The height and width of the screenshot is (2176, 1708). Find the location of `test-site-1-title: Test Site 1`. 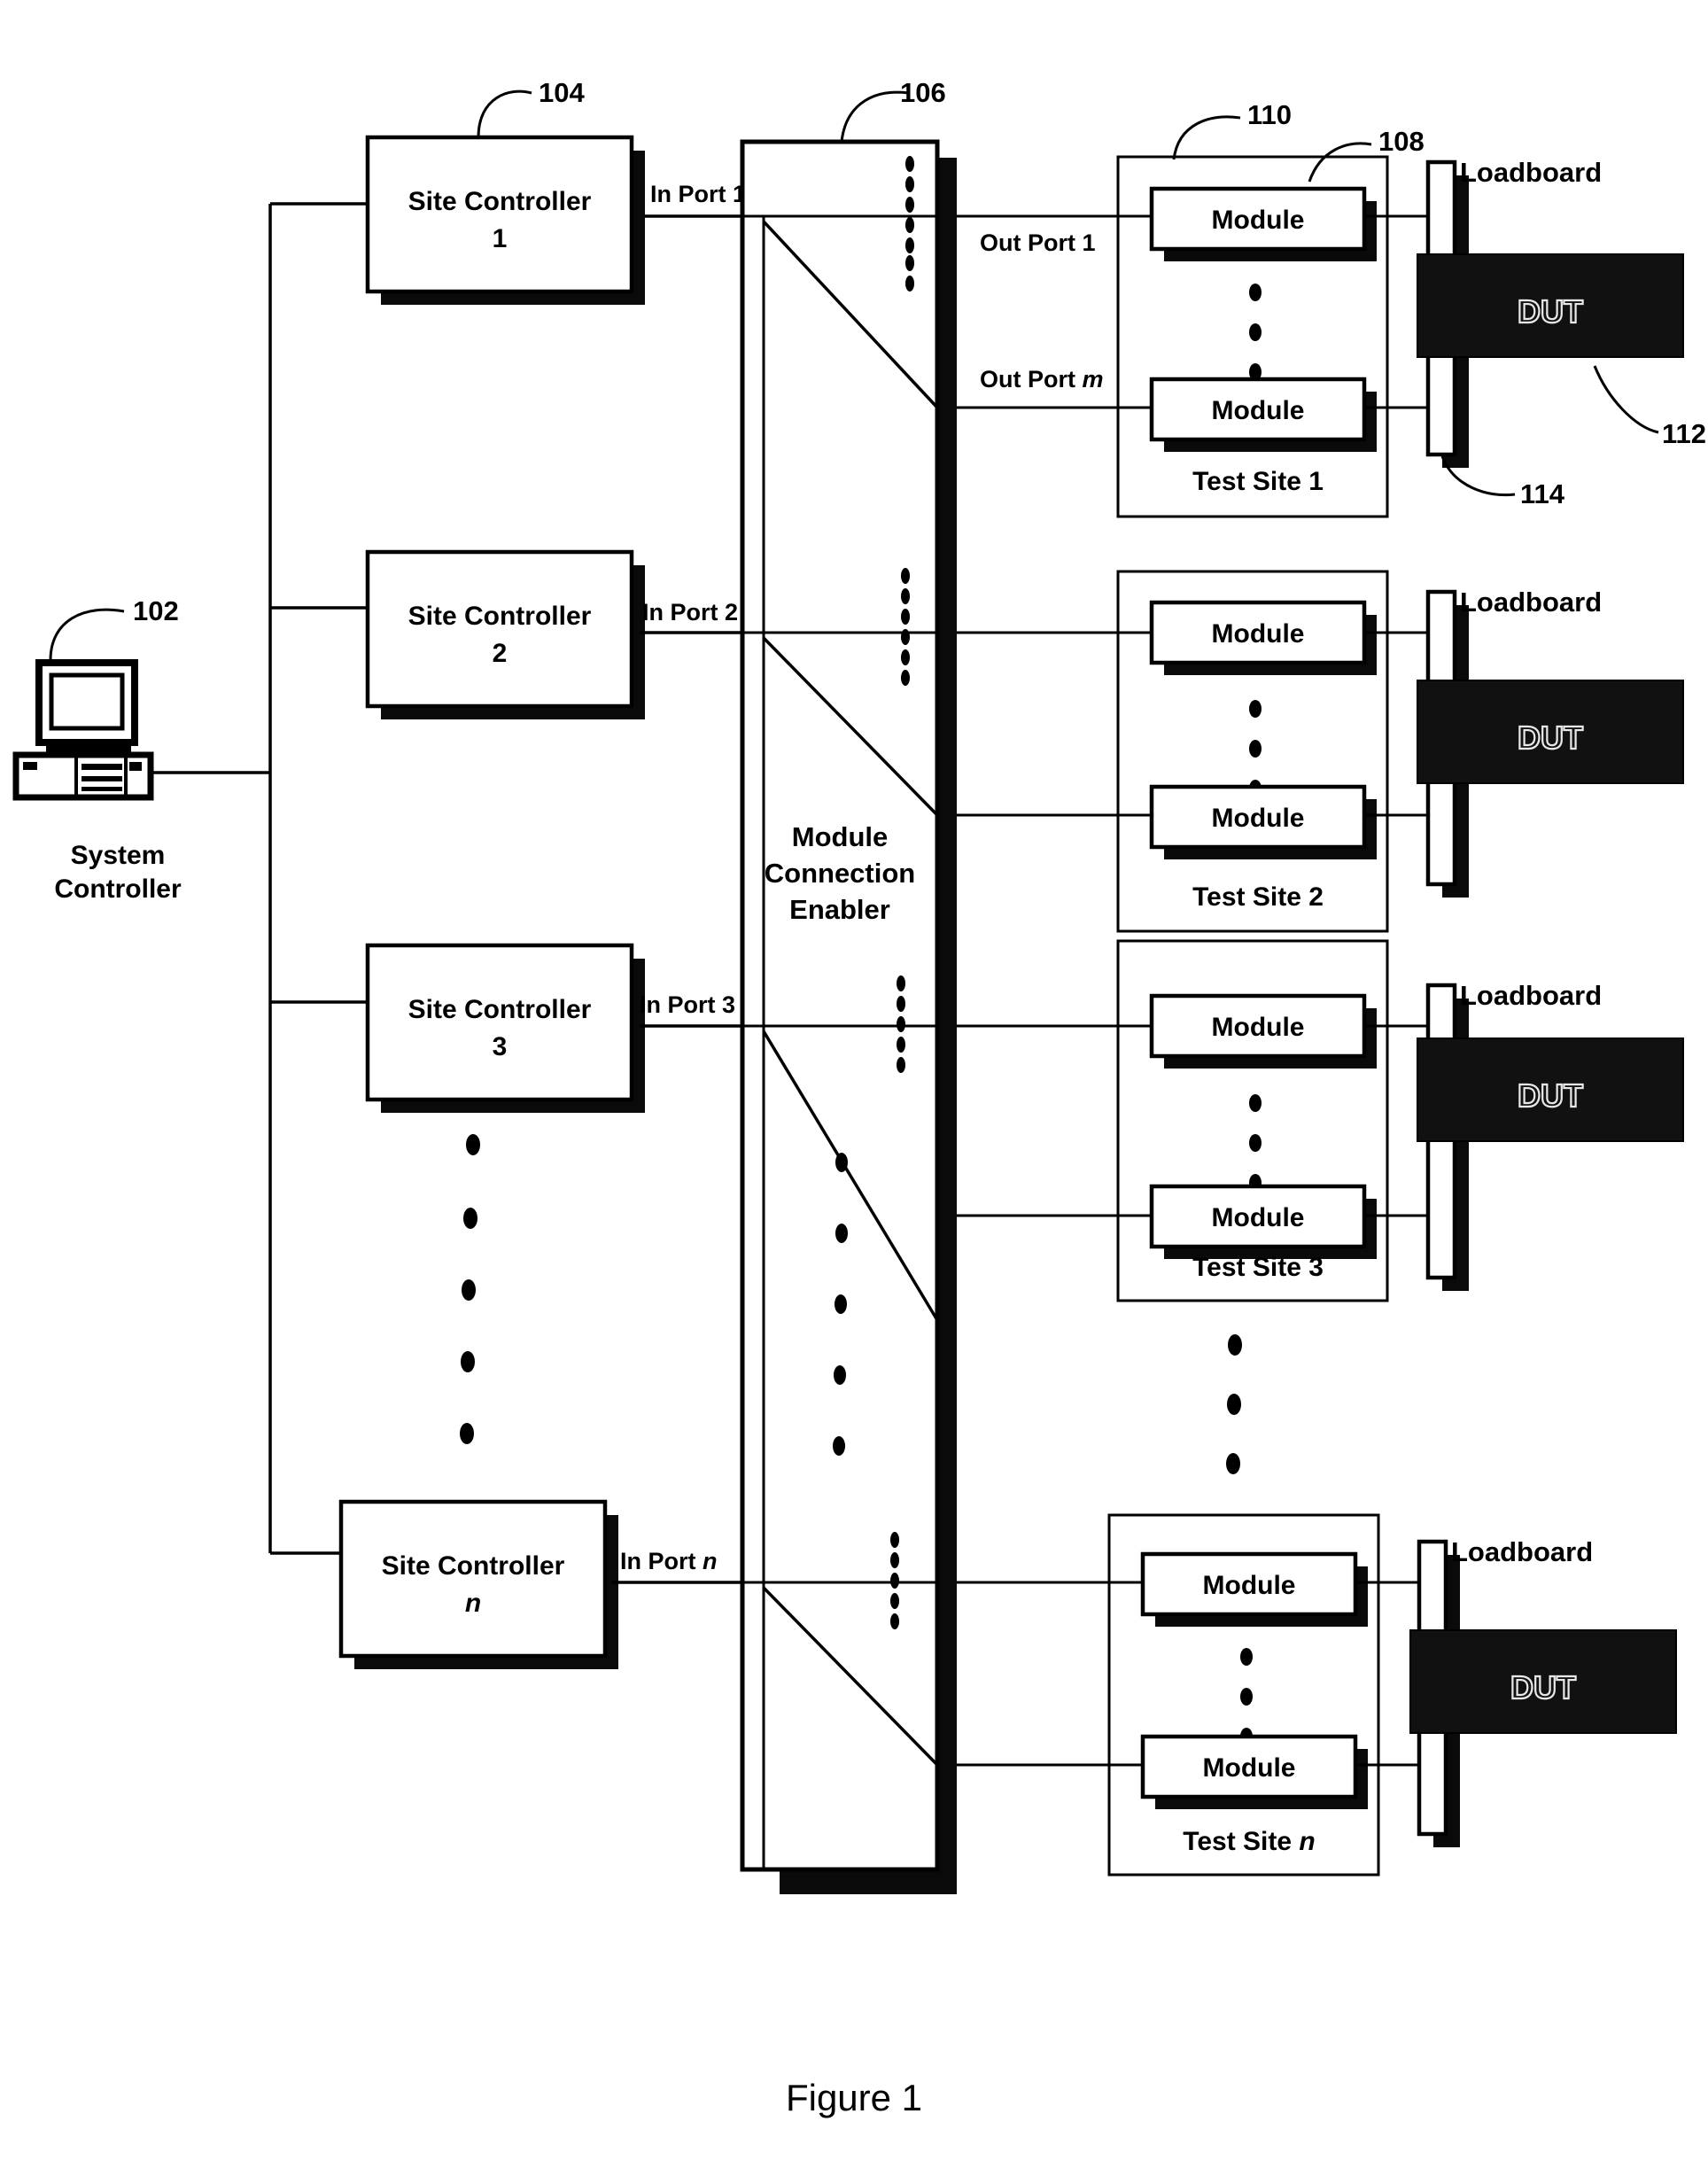

test-site-1-title: Test Site 1 is located at coordinates (1258, 481).